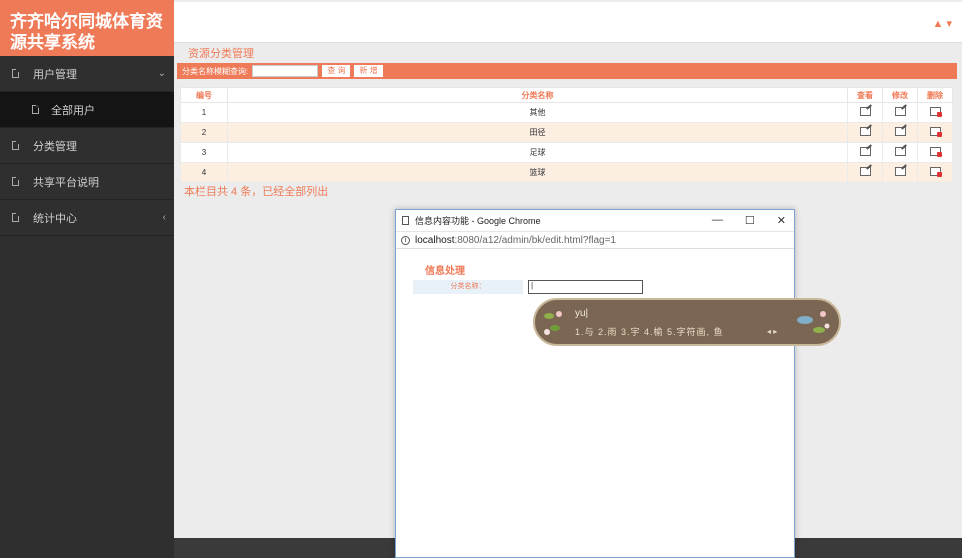 The width and height of the screenshot is (962, 558). I want to click on close-button: ✕, so click(781, 220).